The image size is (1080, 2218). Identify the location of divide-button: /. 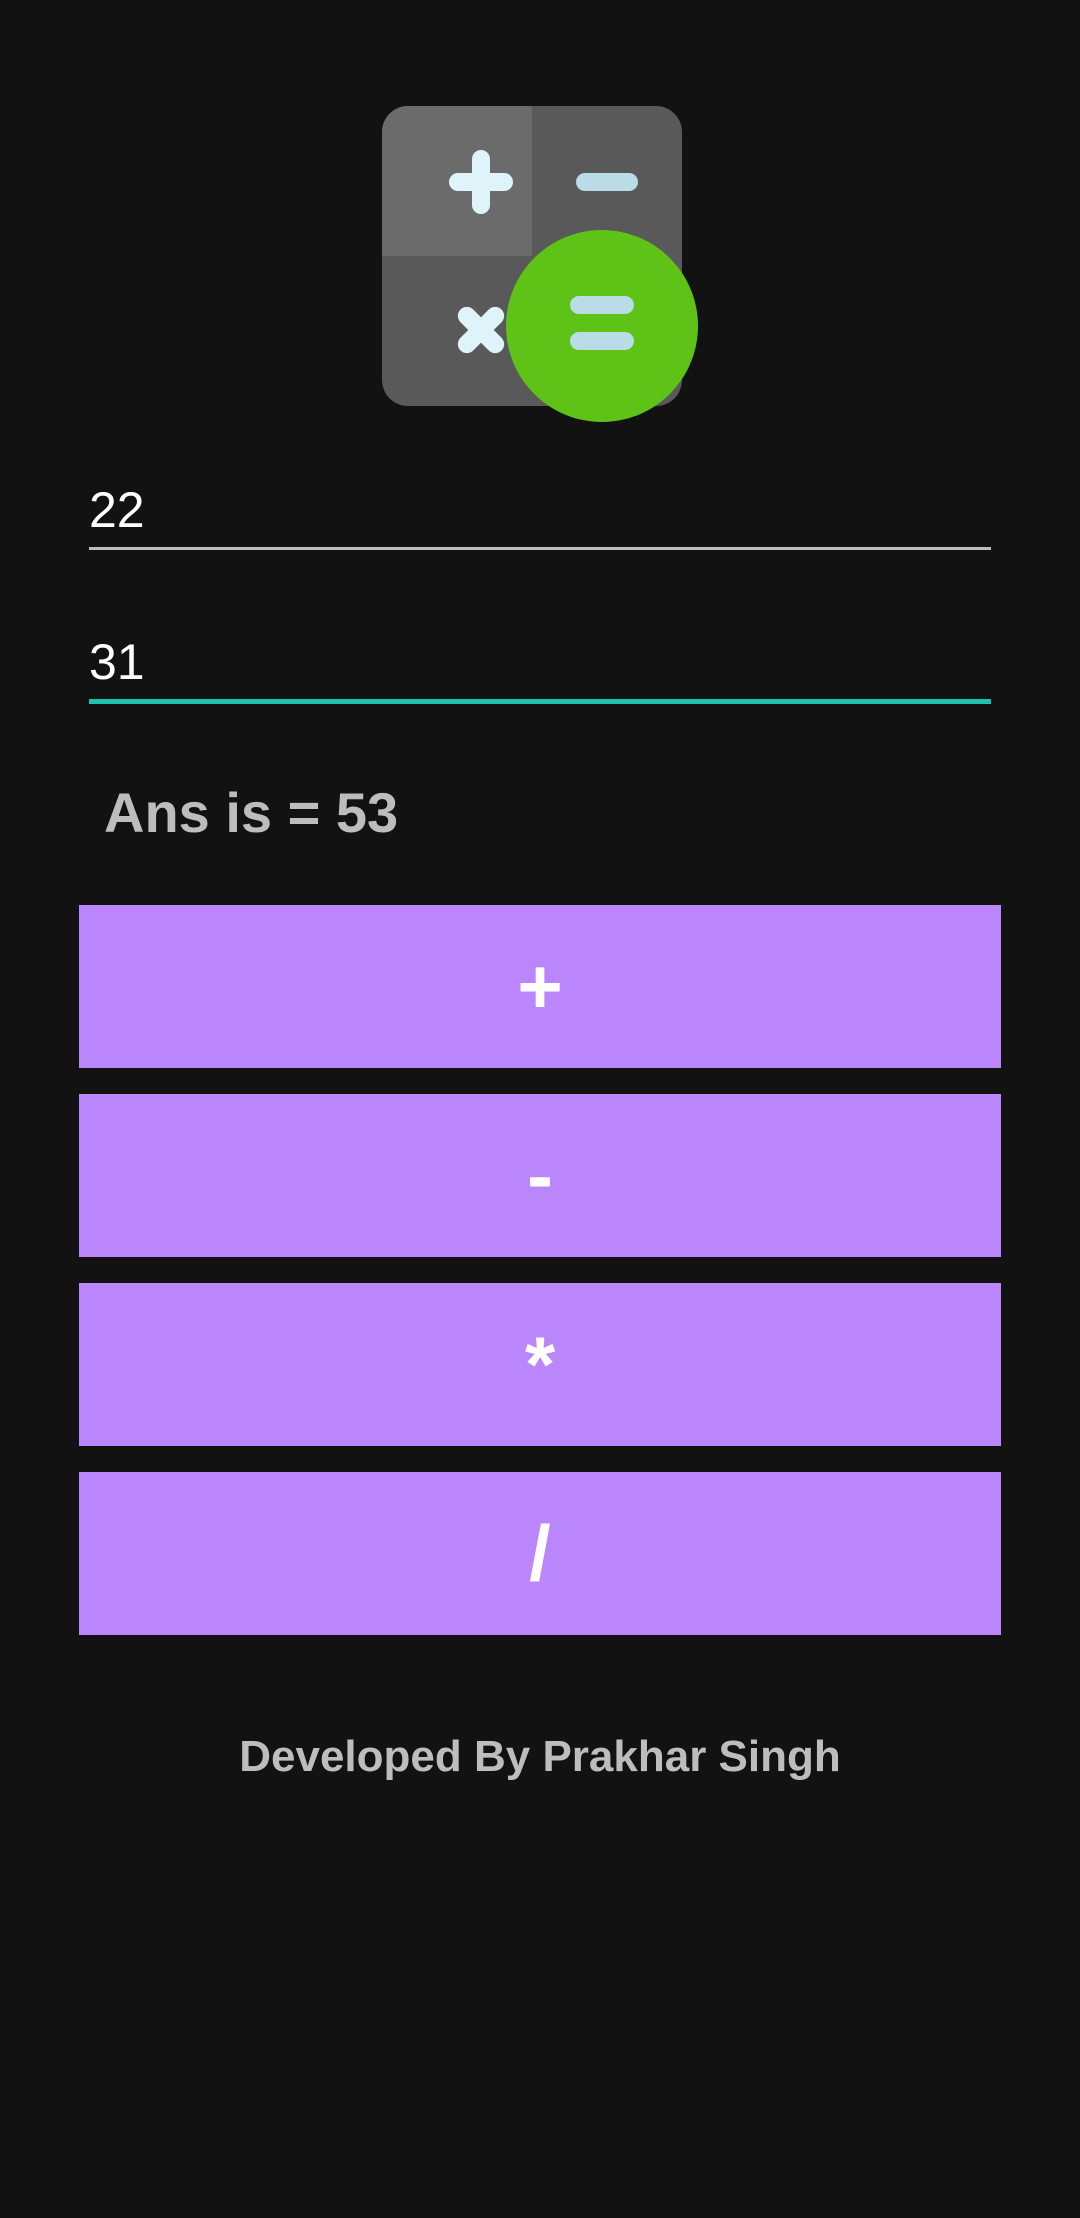
(540, 1553).